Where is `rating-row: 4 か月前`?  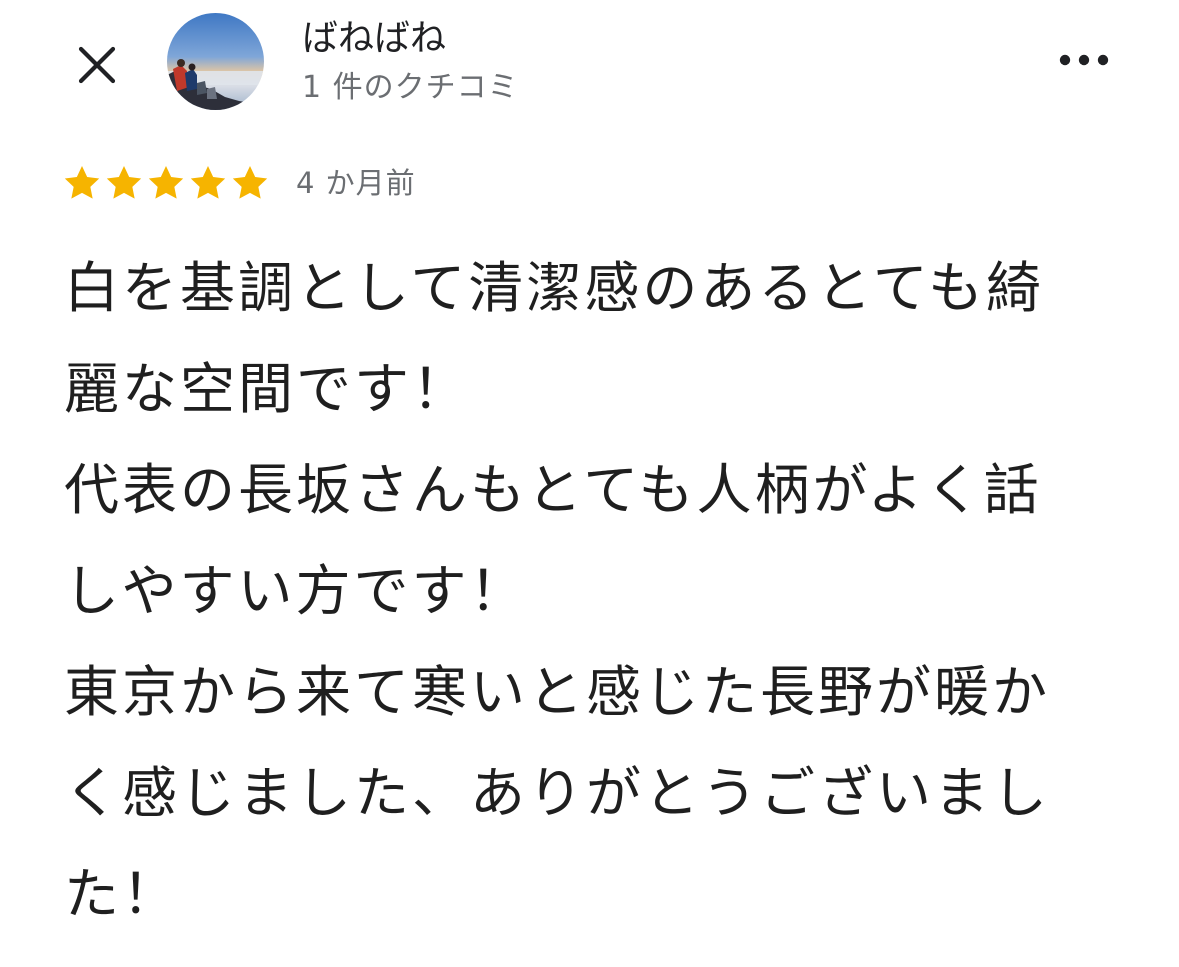
rating-row: 4 か月前 is located at coordinates (239, 183).